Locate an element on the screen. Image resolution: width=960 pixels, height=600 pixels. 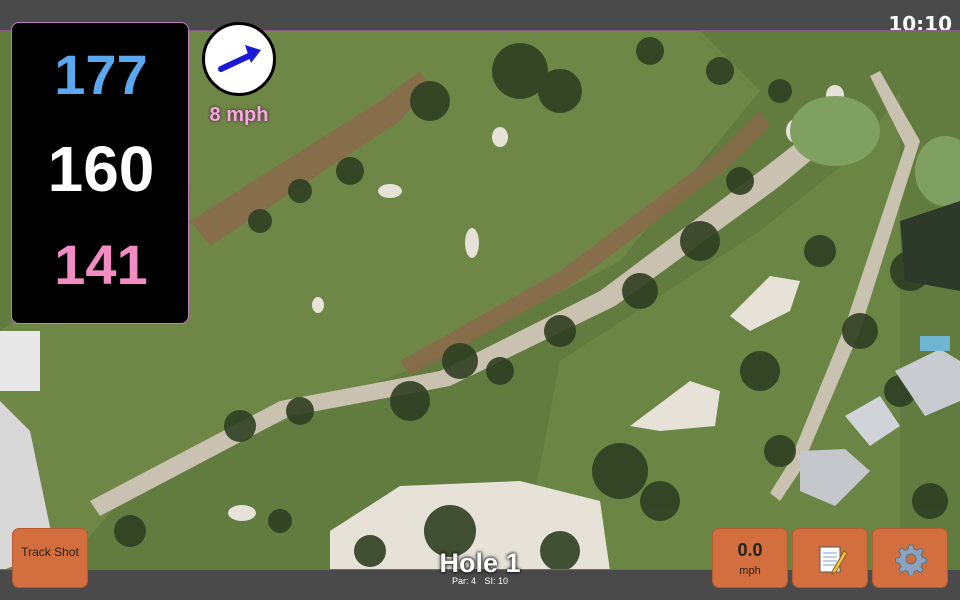
par-label: Par: 4 is located at coordinates (463, 581).